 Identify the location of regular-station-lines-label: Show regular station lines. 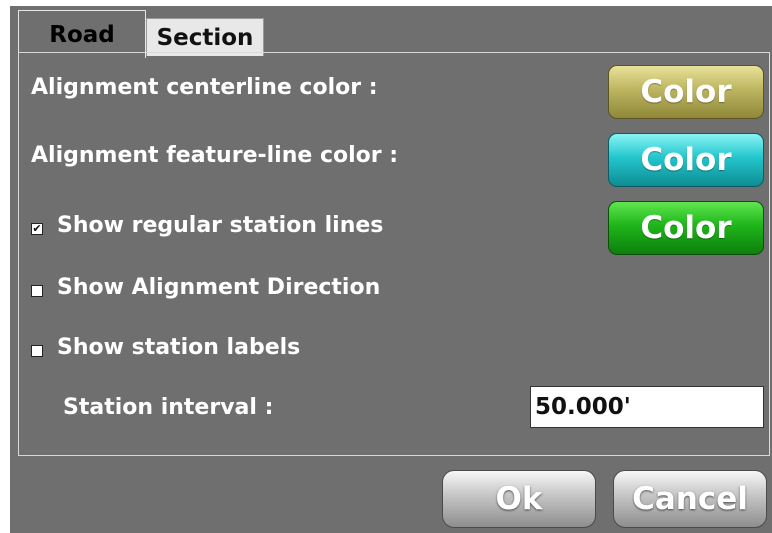
(220, 225).